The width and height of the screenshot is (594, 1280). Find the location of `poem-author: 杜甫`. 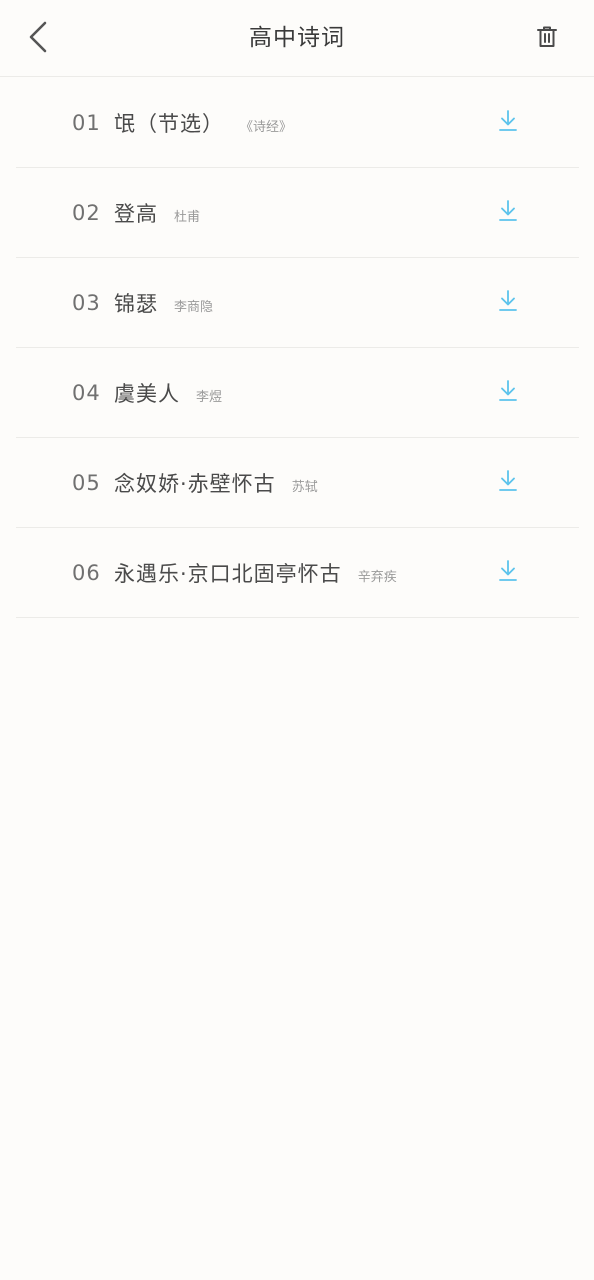

poem-author: 杜甫 is located at coordinates (187, 217).